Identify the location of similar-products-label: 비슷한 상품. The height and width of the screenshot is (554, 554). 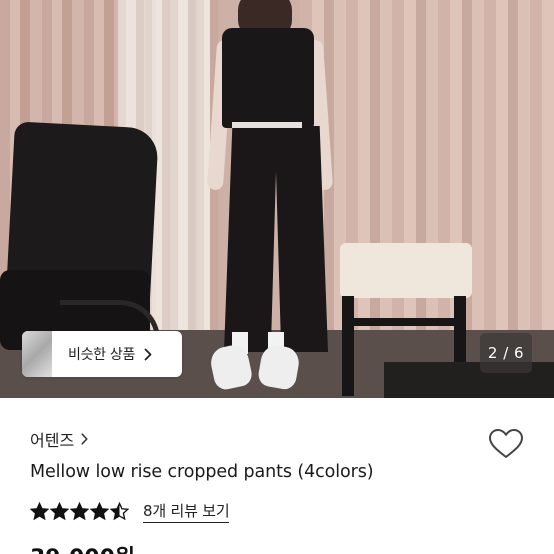
(102, 355).